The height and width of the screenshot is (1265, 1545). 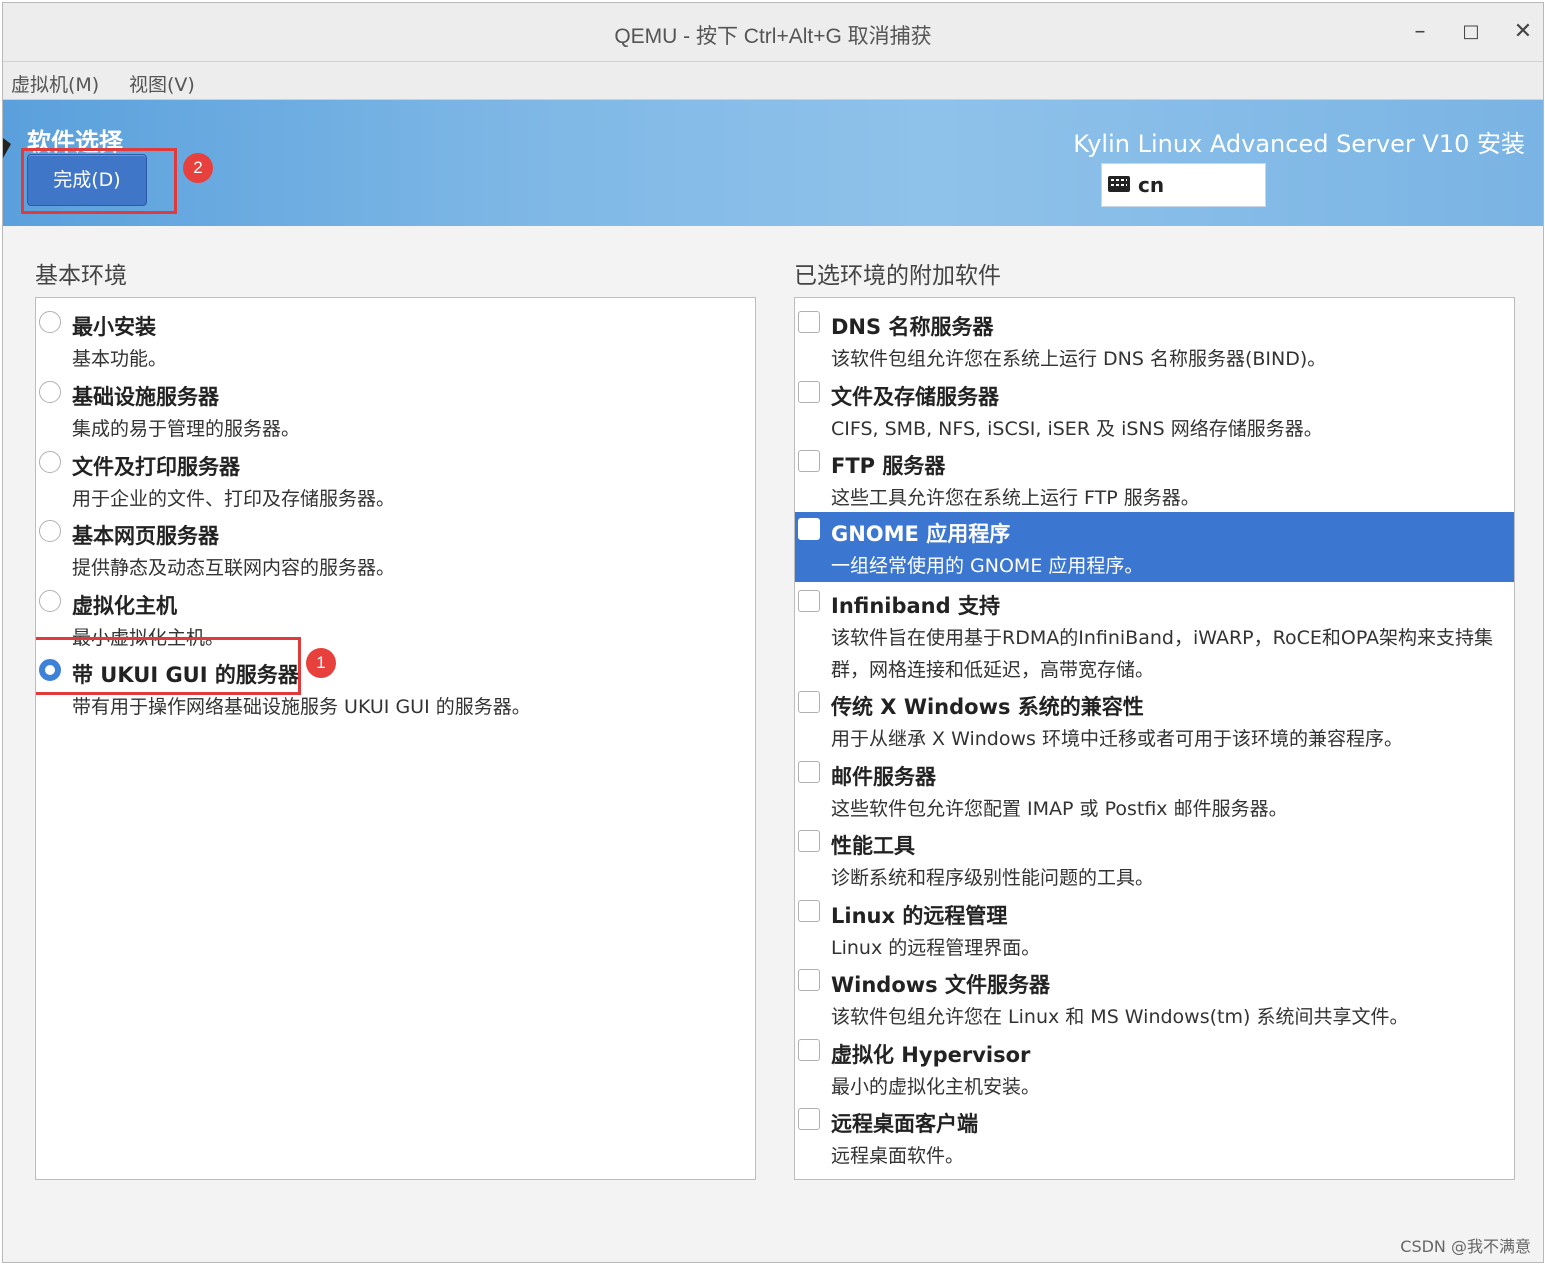 I want to click on addon-item-performance-tools: 性能工具 诊断系统和程序级别性能问题的工具。, so click(x=1154, y=859).